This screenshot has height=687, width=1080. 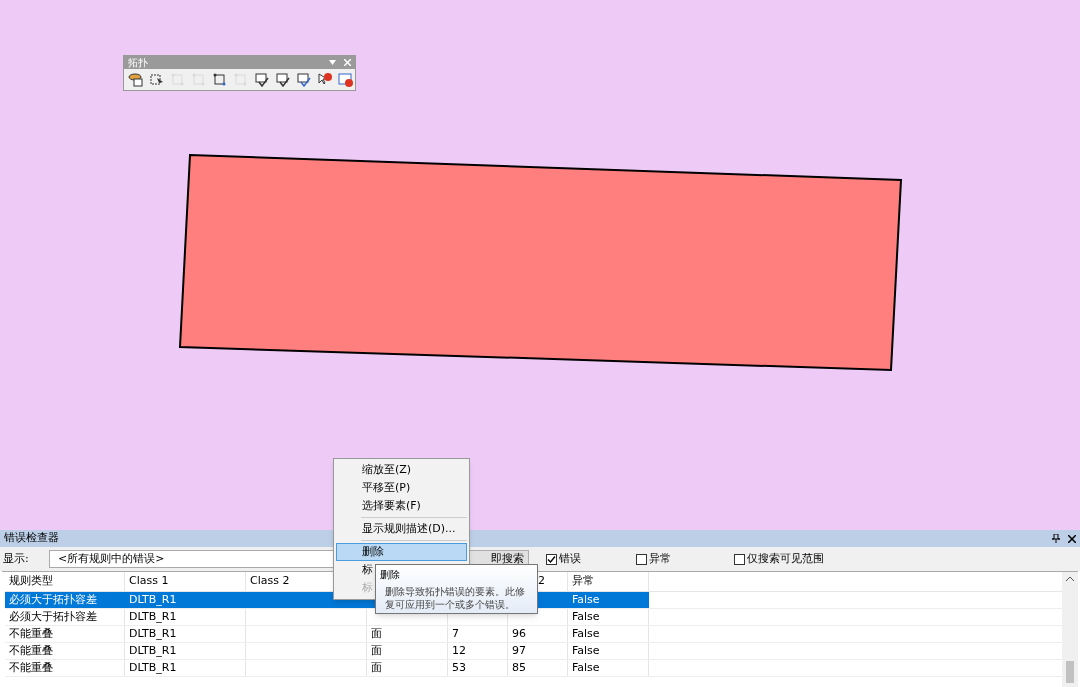 I want to click on tooltip-title: 删除, so click(x=390, y=575).